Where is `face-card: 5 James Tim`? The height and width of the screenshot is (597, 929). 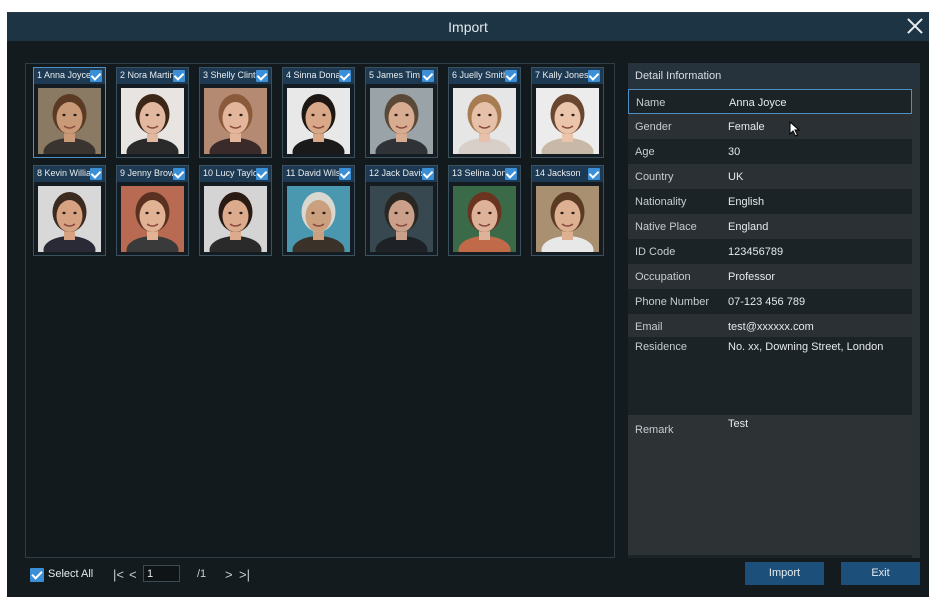
face-card: 5 James Tim is located at coordinates (401, 112).